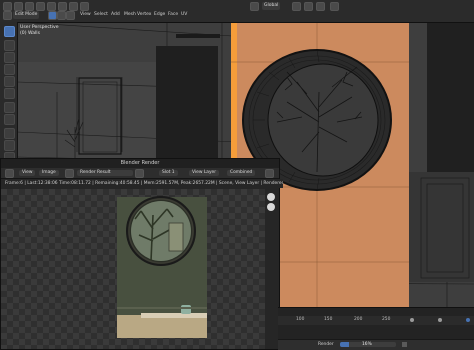  Describe the element at coordinates (271, 6) in the screenshot. I see `orientation-dropdown: Global` at that location.